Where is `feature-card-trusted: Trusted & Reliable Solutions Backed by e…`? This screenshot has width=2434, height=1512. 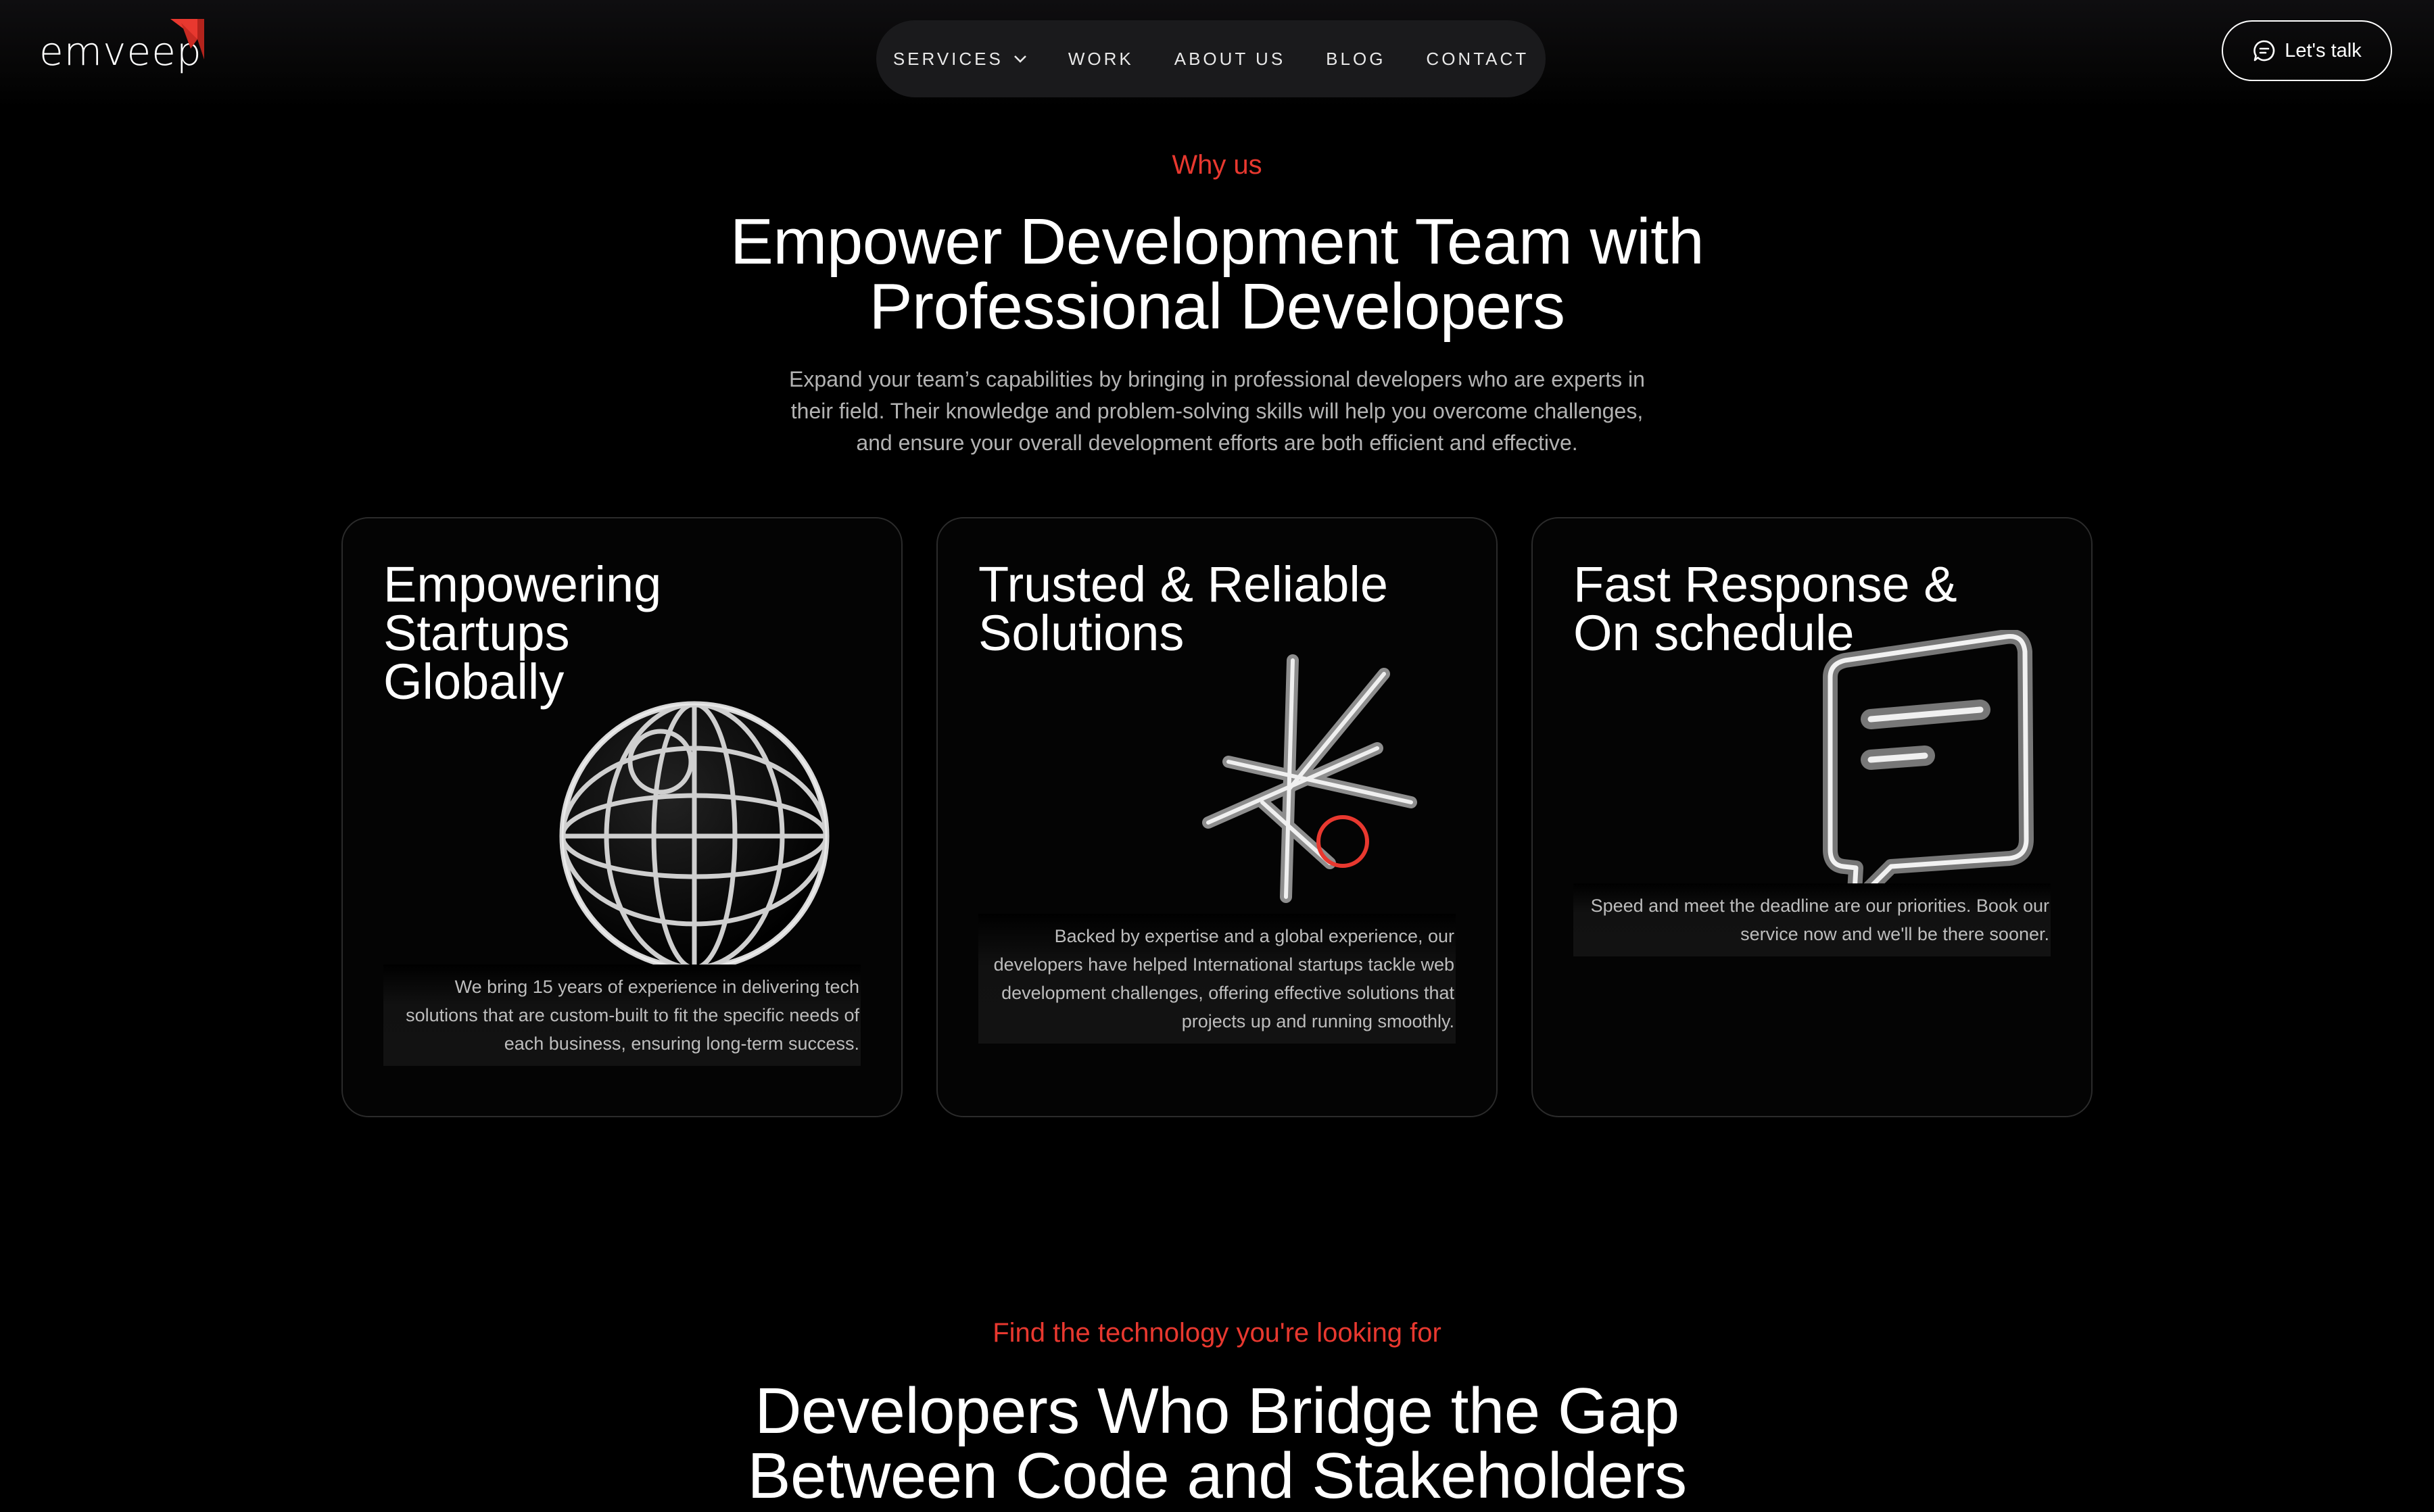 feature-card-trusted: Trusted & Reliable Solutions Backed by e… is located at coordinates (1217, 817).